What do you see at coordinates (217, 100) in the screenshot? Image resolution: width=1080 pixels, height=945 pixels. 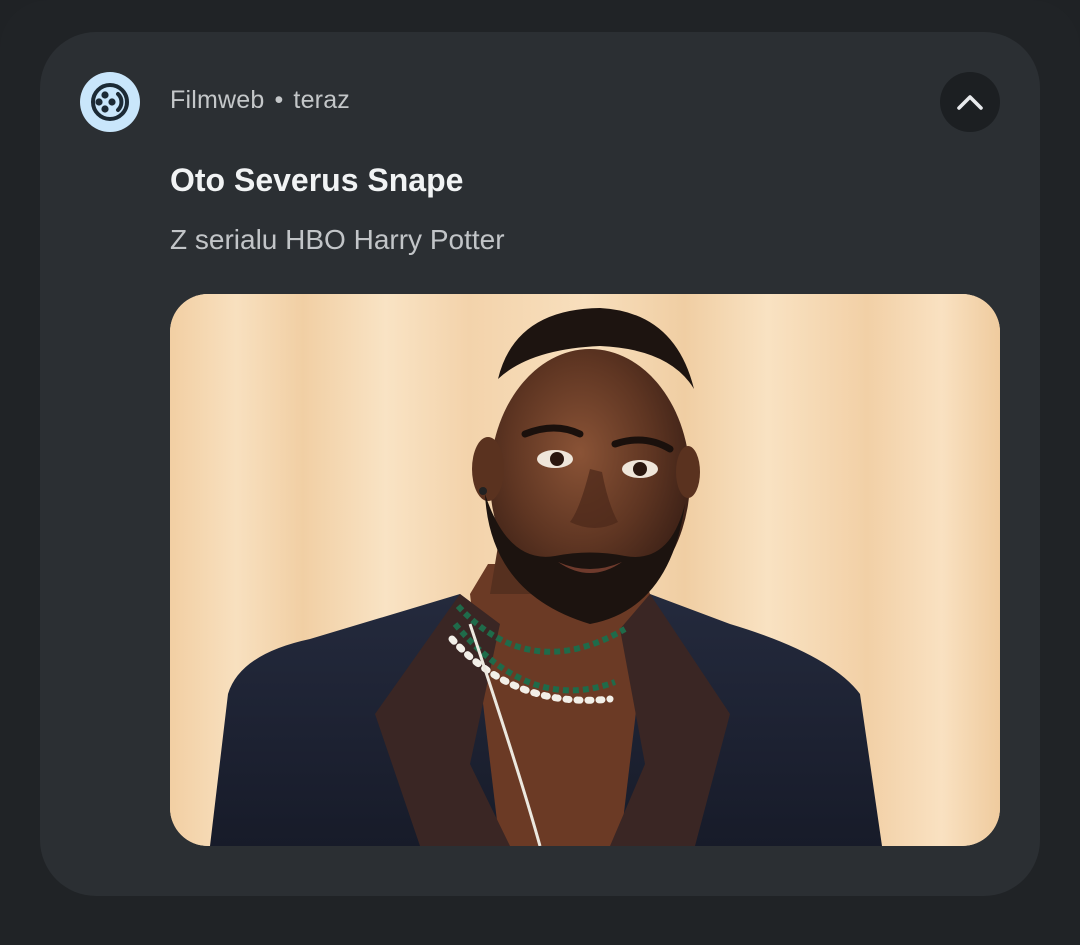 I see `app-name: Filmweb` at bounding box center [217, 100].